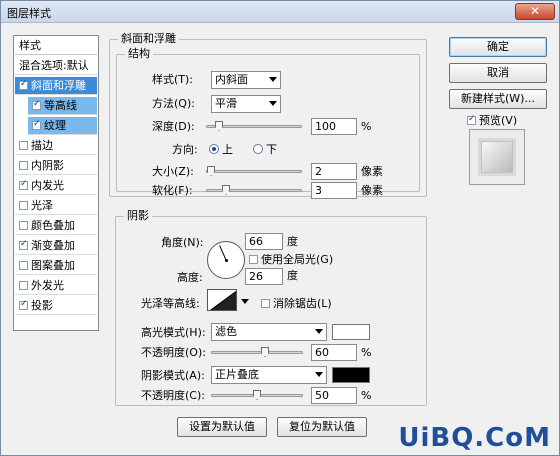 The height and width of the screenshot is (456, 560). I want to click on highlight-mode-label: 高光模式(H):, so click(173, 332).